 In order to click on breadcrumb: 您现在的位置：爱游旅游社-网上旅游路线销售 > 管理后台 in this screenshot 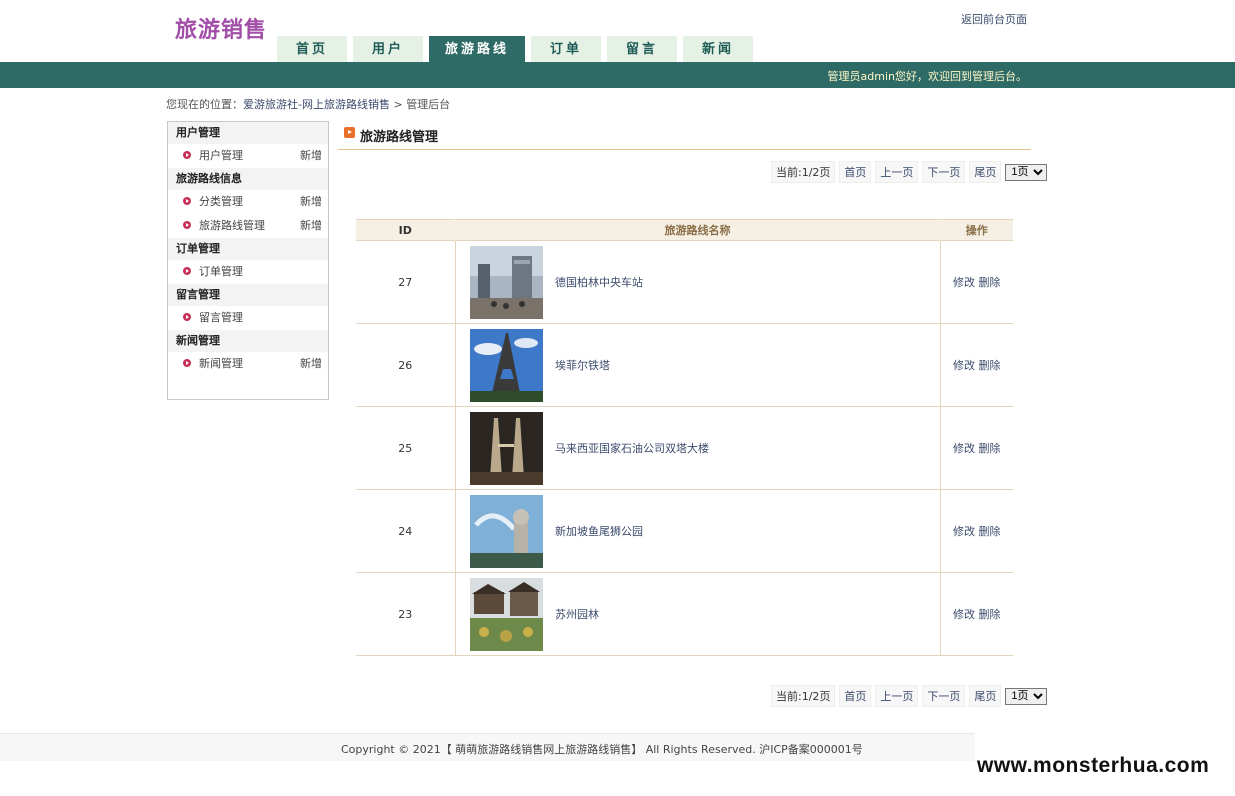, I will do `click(308, 104)`.